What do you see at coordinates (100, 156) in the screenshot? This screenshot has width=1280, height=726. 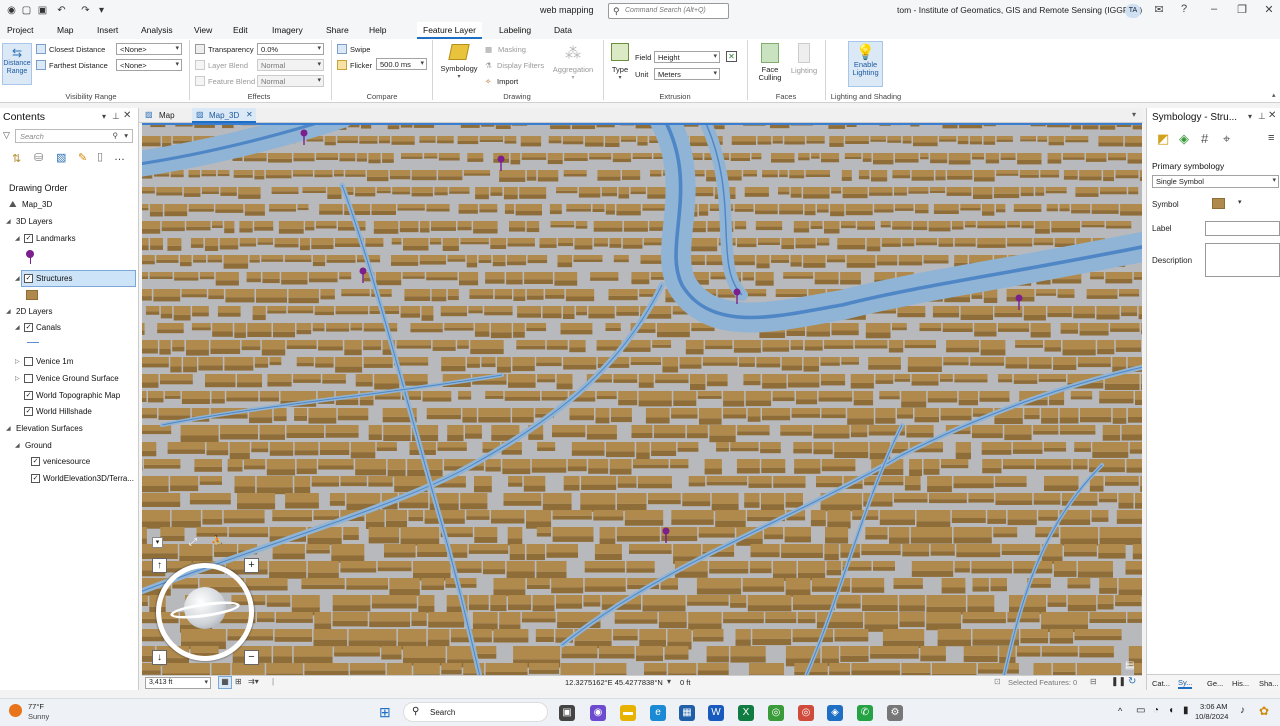 I see `list-by-snapping-icon: ▯` at bounding box center [100, 156].